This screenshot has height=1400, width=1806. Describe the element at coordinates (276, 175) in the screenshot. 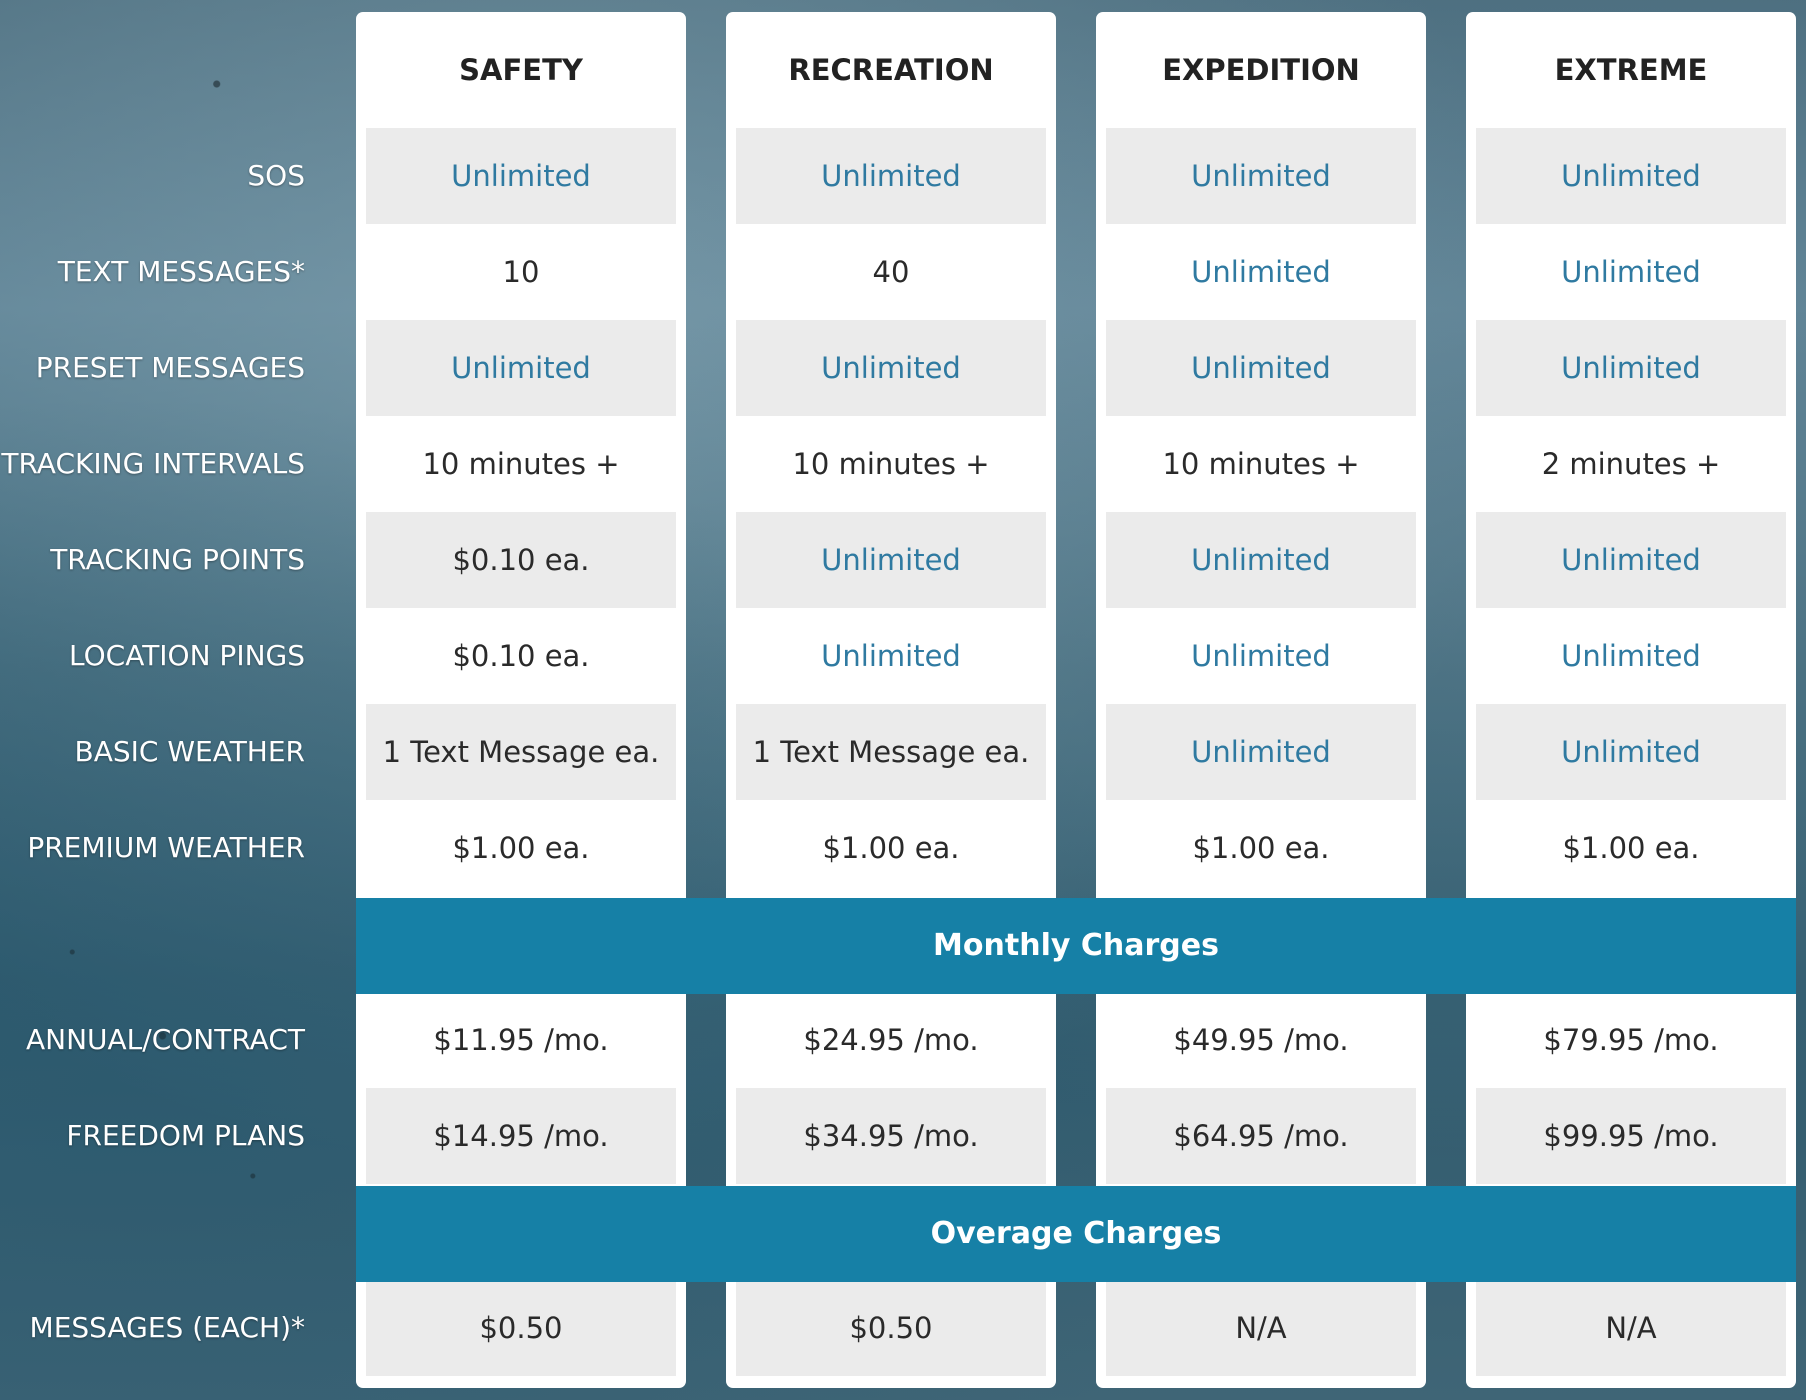

I see `row-label-sos: SOS` at that location.